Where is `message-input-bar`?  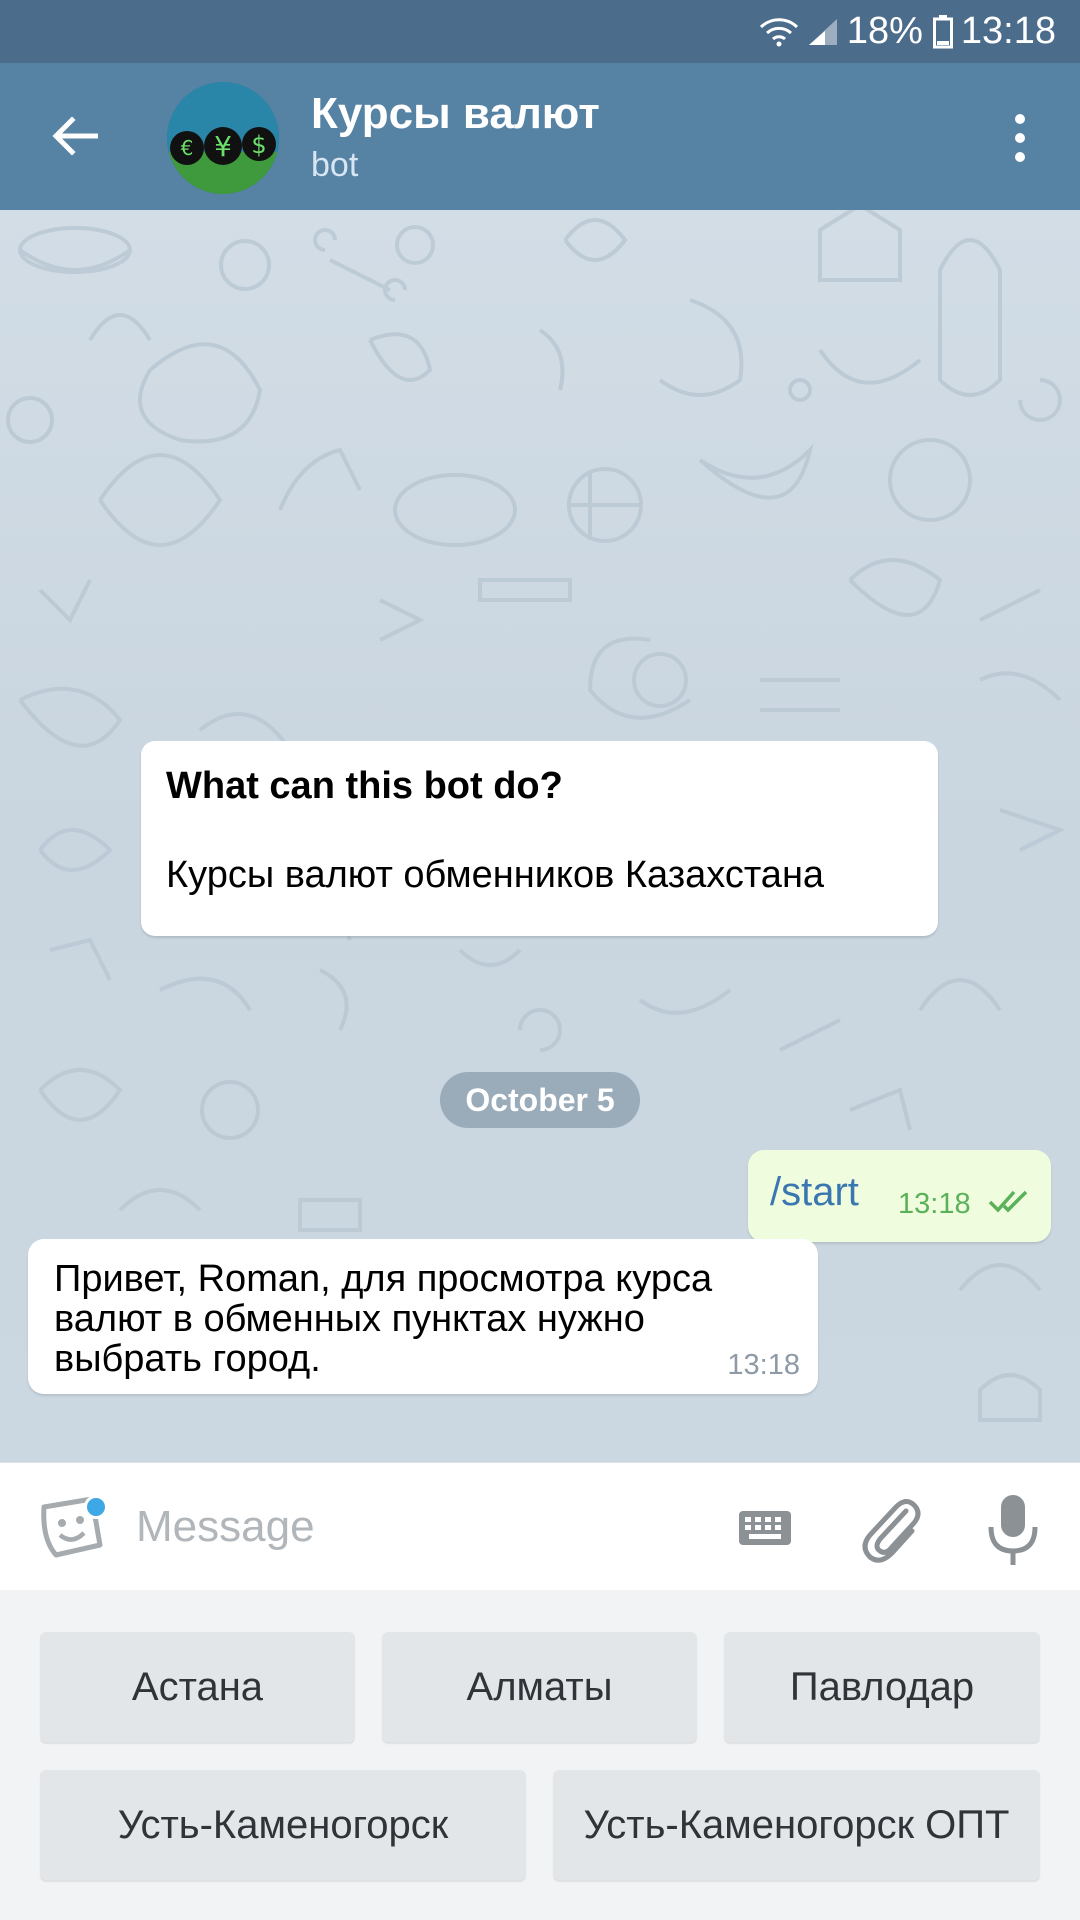 message-input-bar is located at coordinates (540, 1526).